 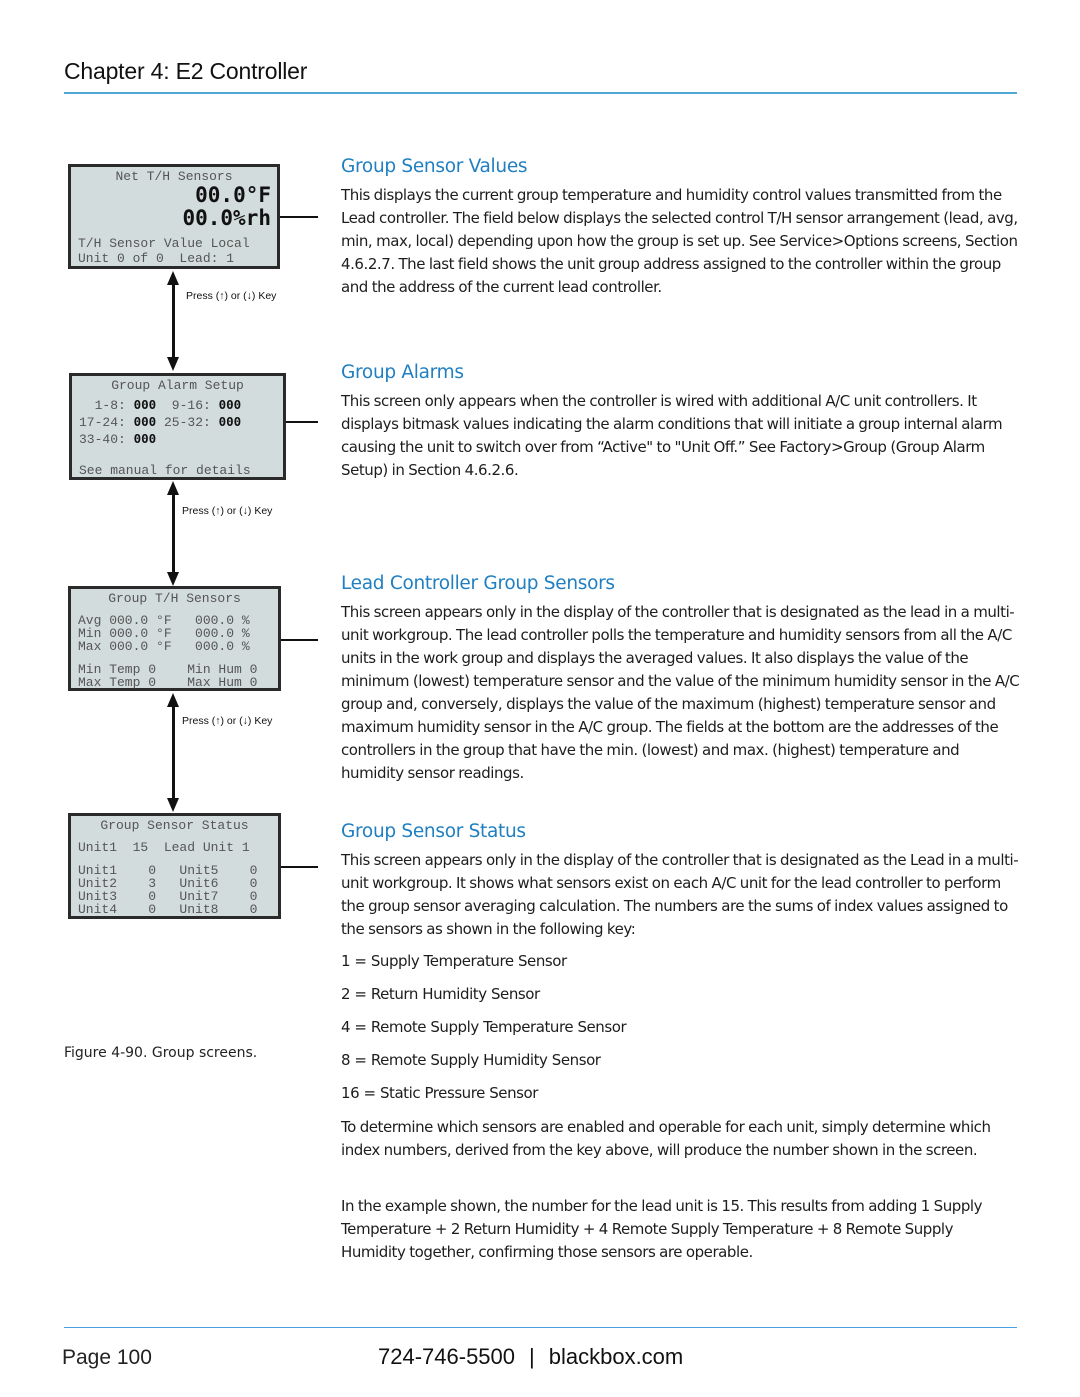 What do you see at coordinates (226, 218) in the screenshot?
I see `lcd-humidity-value: 00.0%rh` at bounding box center [226, 218].